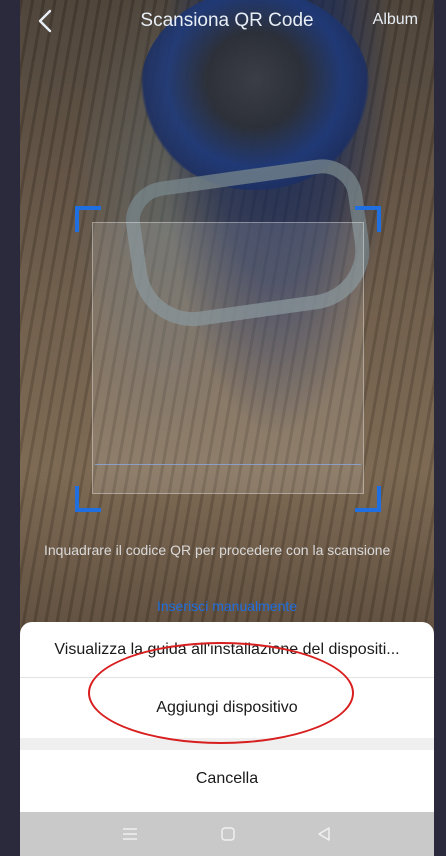 This screenshot has width=446, height=856. I want to click on system-nav-bar, so click(227, 834).